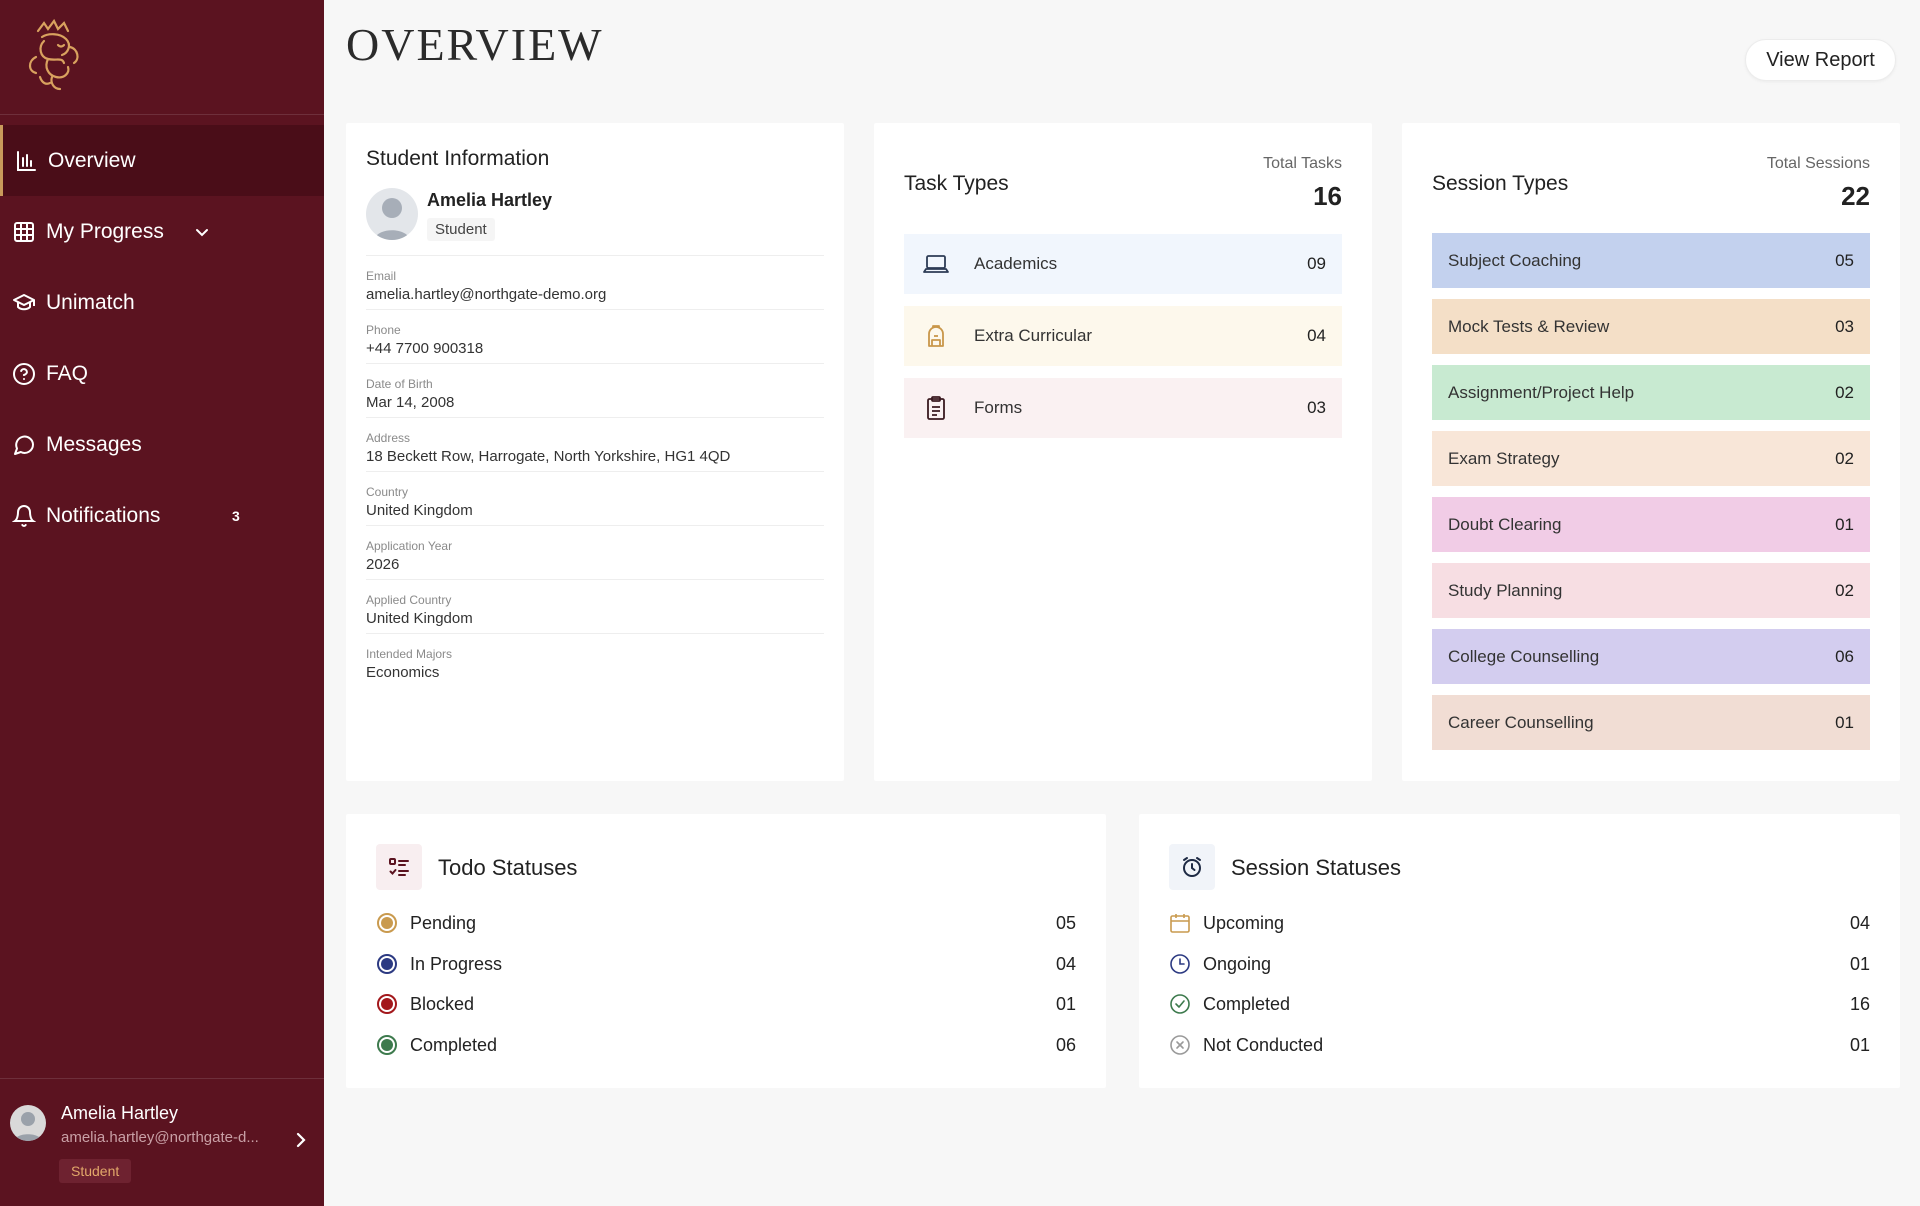 The image size is (1920, 1206). Describe the element at coordinates (103, 515) in the screenshot. I see `sidebar-item-label: Notifications` at that location.